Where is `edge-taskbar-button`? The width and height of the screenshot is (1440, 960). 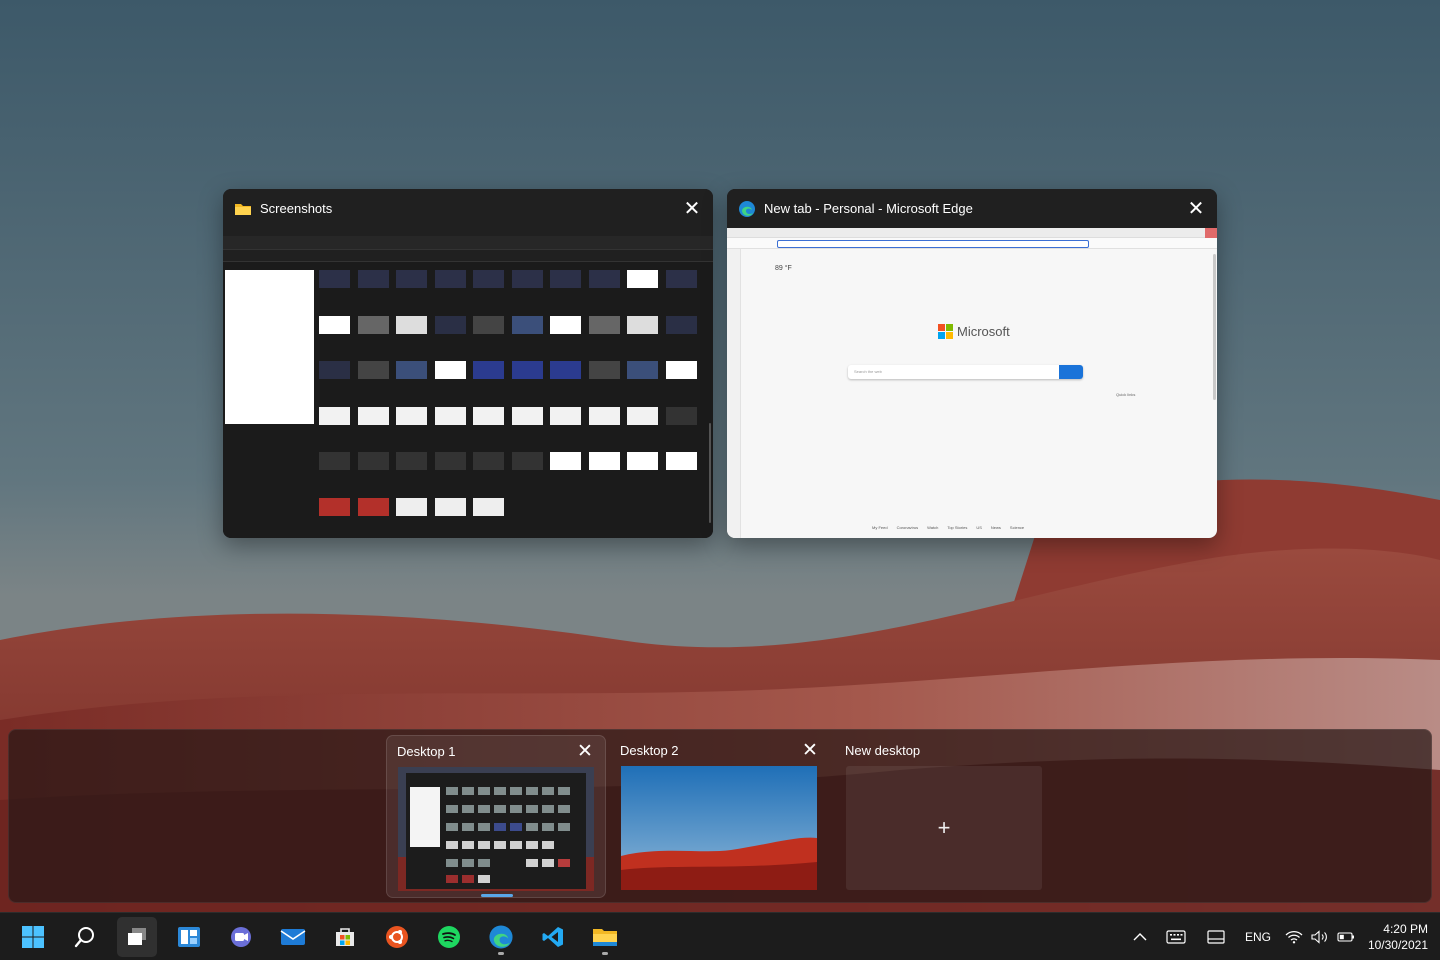 edge-taskbar-button is located at coordinates (501, 937).